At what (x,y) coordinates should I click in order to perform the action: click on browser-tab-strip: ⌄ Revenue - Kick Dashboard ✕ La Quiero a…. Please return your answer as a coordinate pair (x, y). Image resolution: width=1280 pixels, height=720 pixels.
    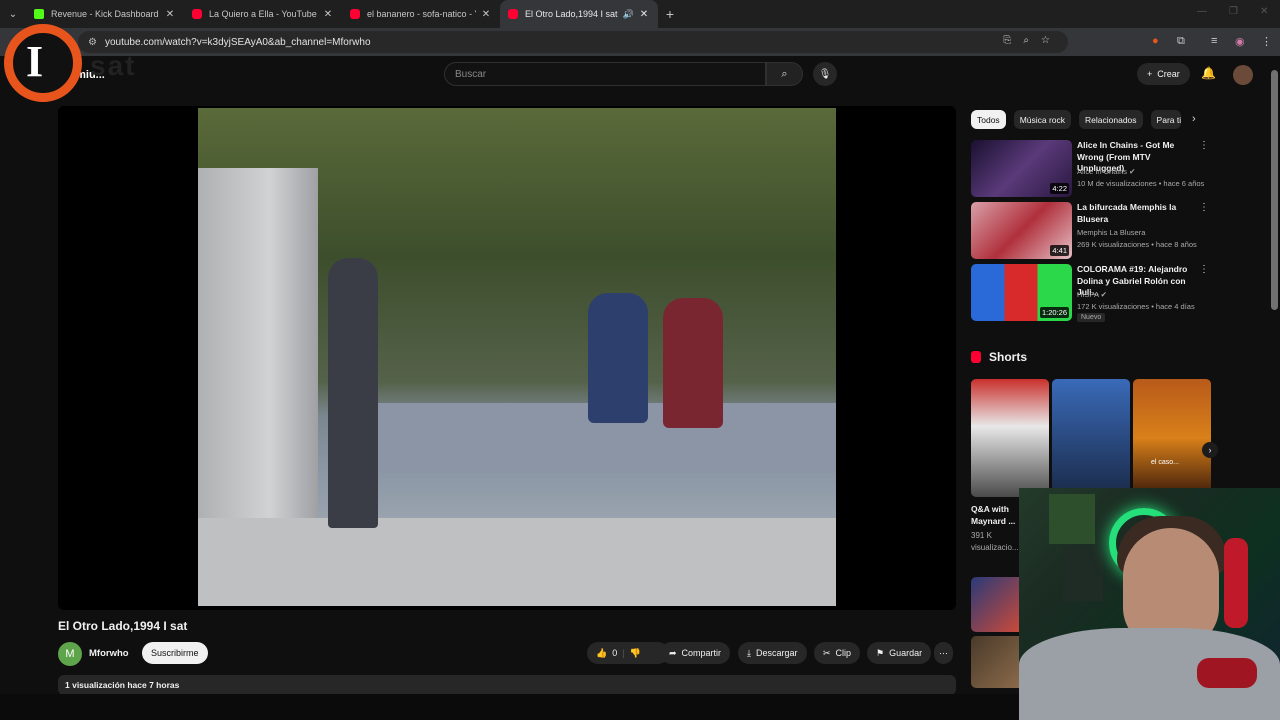
    Looking at the image, I should click on (640, 14).